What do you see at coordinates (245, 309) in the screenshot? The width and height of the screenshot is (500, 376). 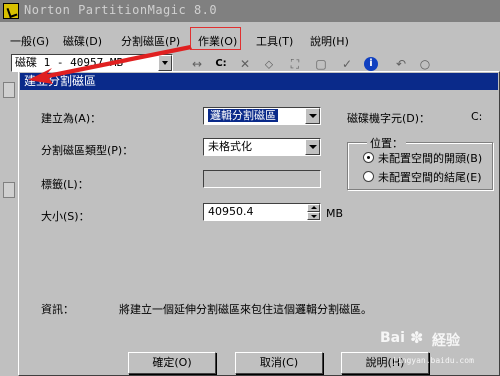 I see `info-text: 將建立一個延伸分割磁區來包住這個邏輯分割磁區。` at bounding box center [245, 309].